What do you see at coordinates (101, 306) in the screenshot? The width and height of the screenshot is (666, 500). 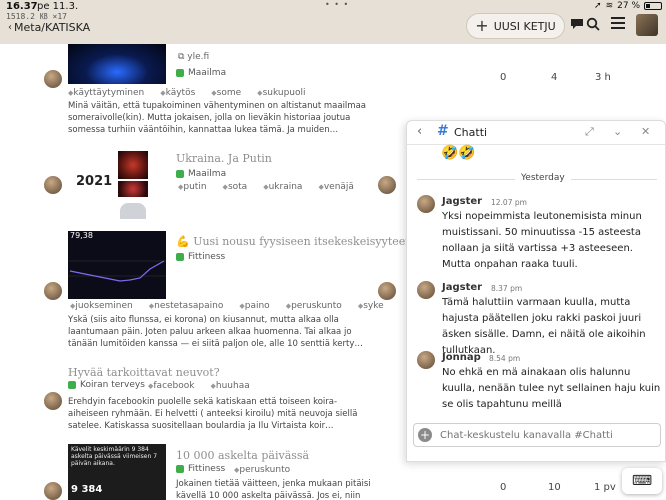 I see `tag: juokseminen` at bounding box center [101, 306].